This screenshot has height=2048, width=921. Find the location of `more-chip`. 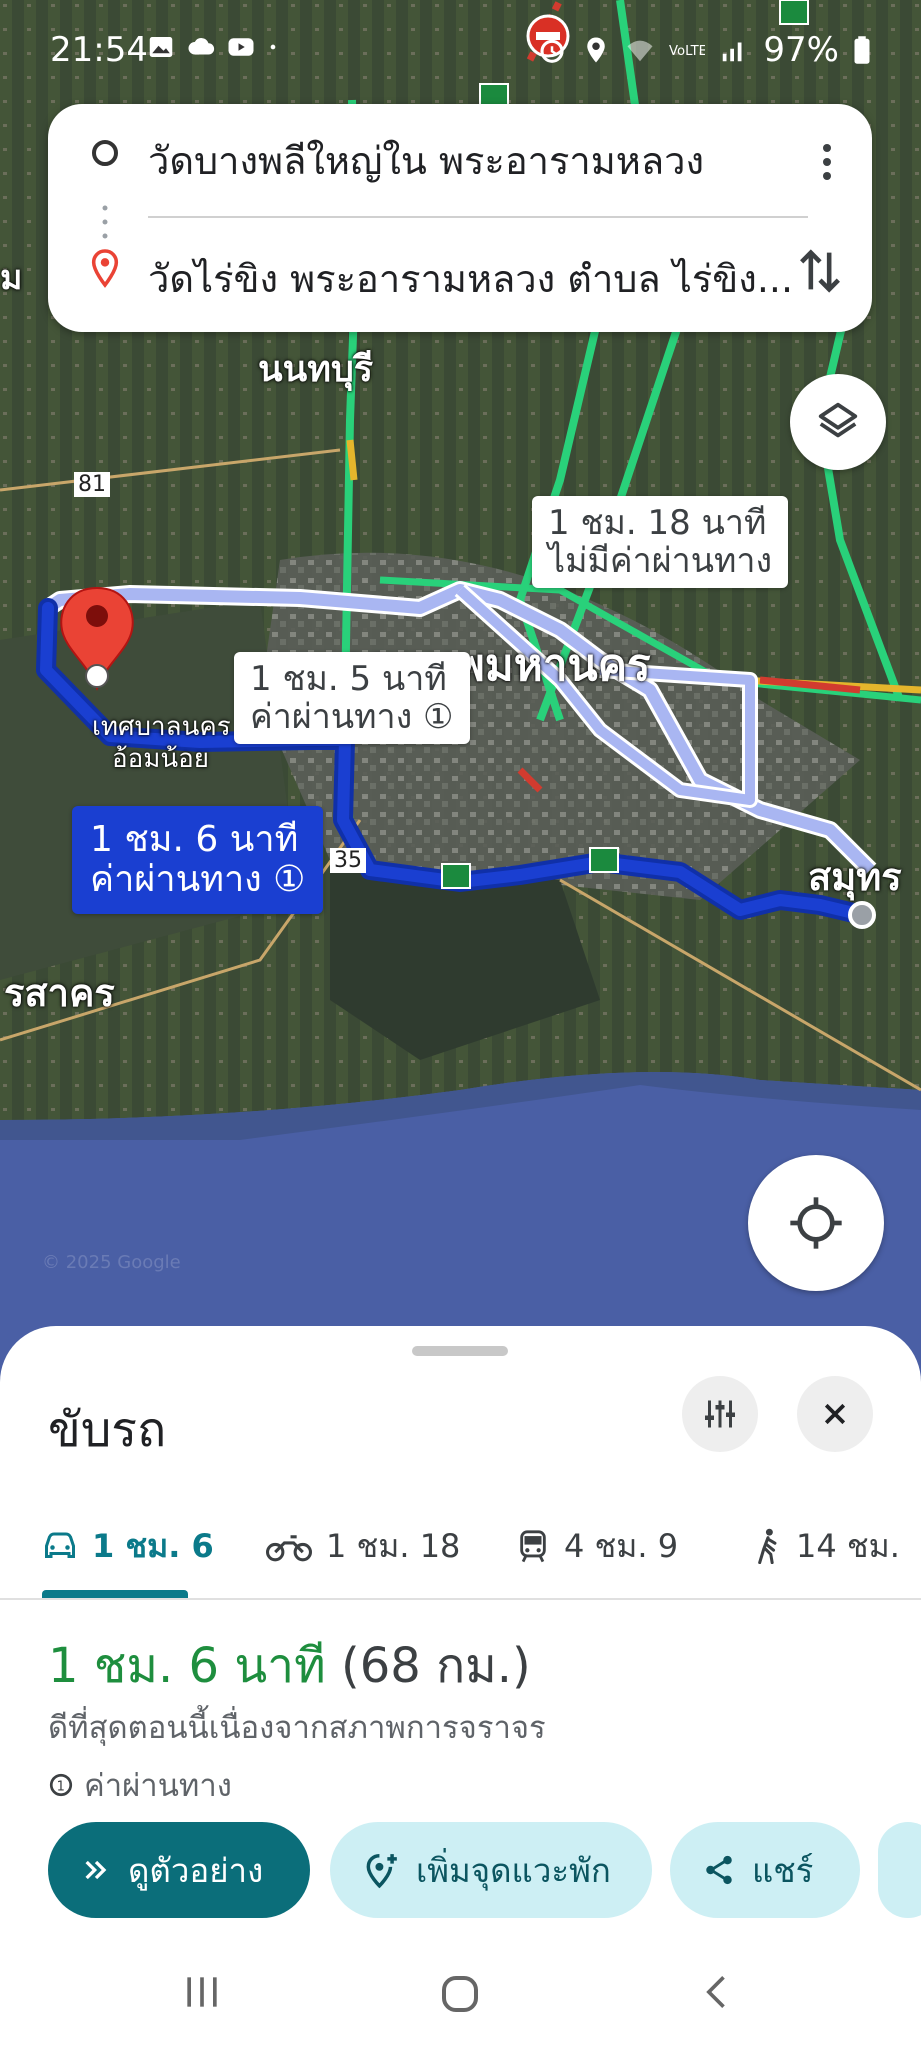

more-chip is located at coordinates (899, 1870).